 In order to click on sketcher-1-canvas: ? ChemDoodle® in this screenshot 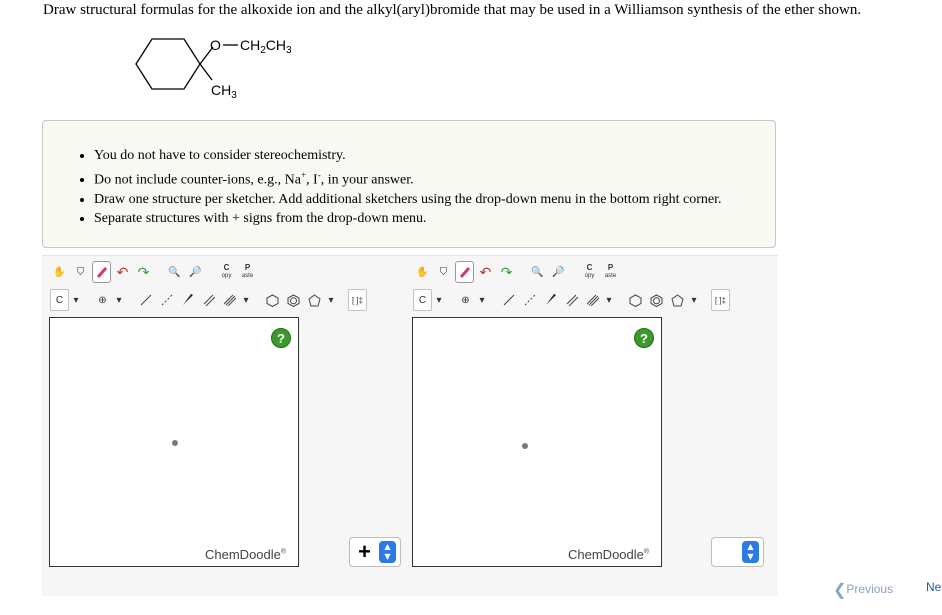, I will do `click(174, 442)`.